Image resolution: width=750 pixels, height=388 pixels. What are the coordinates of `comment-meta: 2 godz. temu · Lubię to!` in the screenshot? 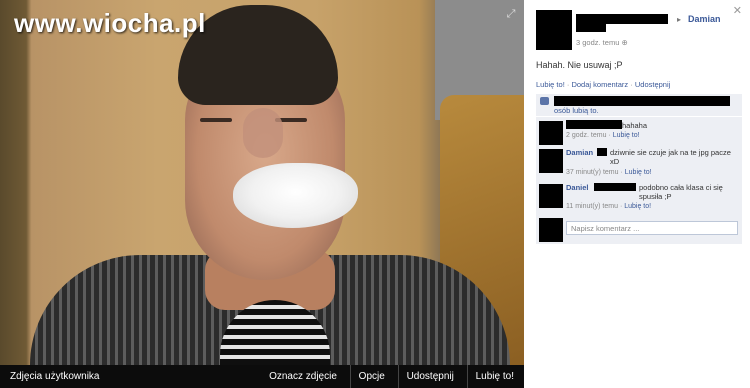 It's located at (603, 135).